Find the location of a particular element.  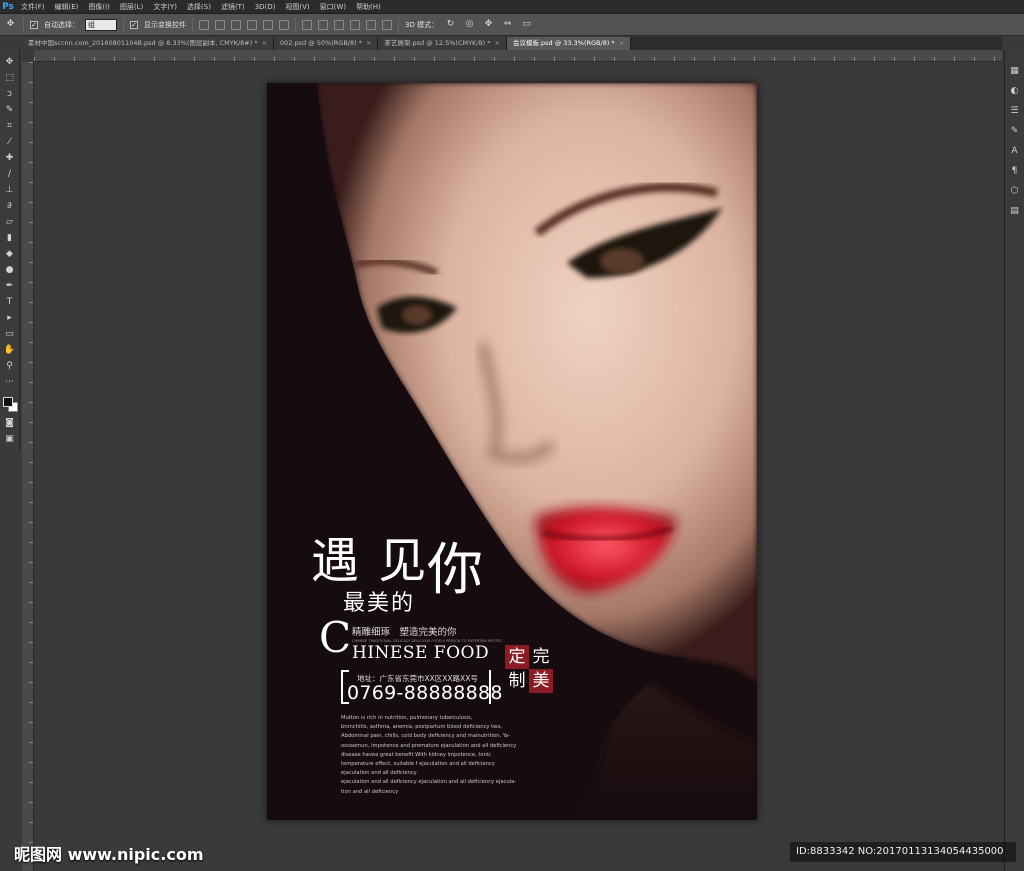

lasso-tool-icon: ↄ is located at coordinates (9, 94).